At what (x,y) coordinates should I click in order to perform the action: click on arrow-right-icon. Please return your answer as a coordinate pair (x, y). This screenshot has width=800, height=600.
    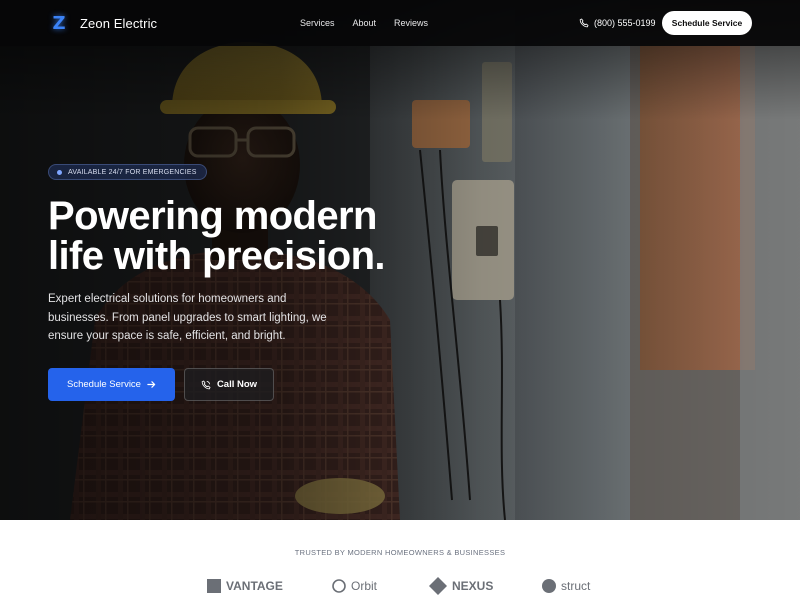
    Looking at the image, I should click on (151, 384).